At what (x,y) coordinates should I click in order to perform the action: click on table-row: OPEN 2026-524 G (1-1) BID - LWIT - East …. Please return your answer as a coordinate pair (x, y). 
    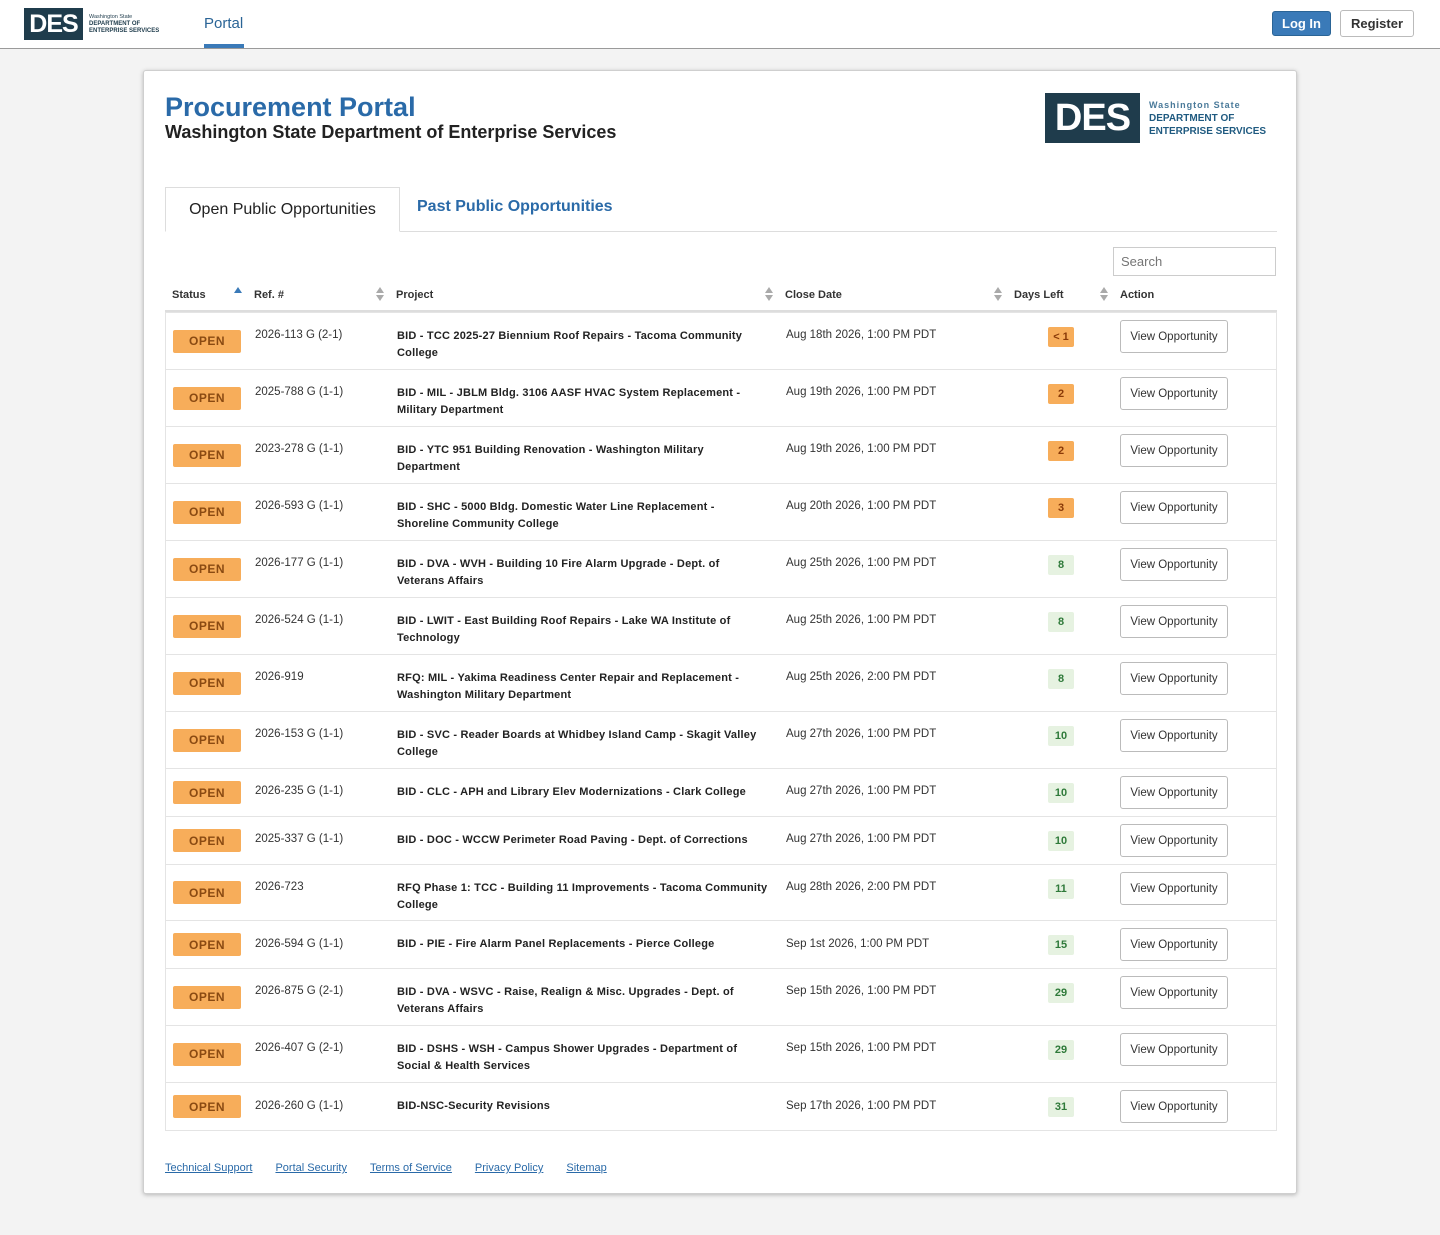
    Looking at the image, I should click on (721, 625).